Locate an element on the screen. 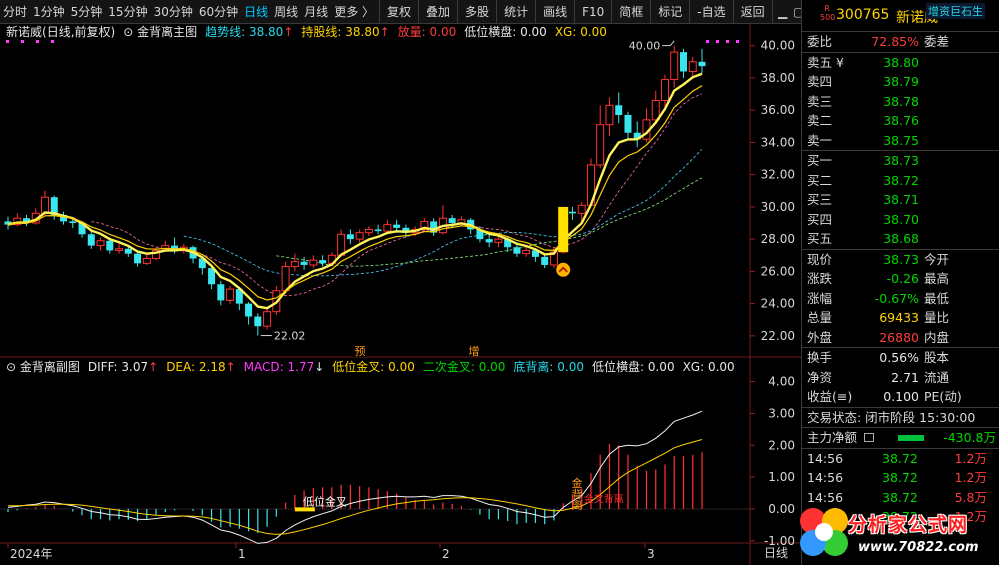  sub-xg-value: XG: 0.00 is located at coordinates (708, 367).